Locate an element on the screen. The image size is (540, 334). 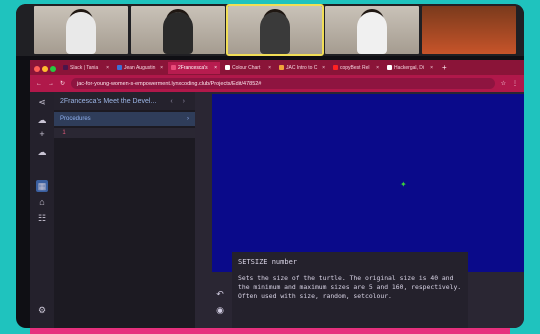
browser-tab: copyBest Rel × is located at coordinates (356, 68).